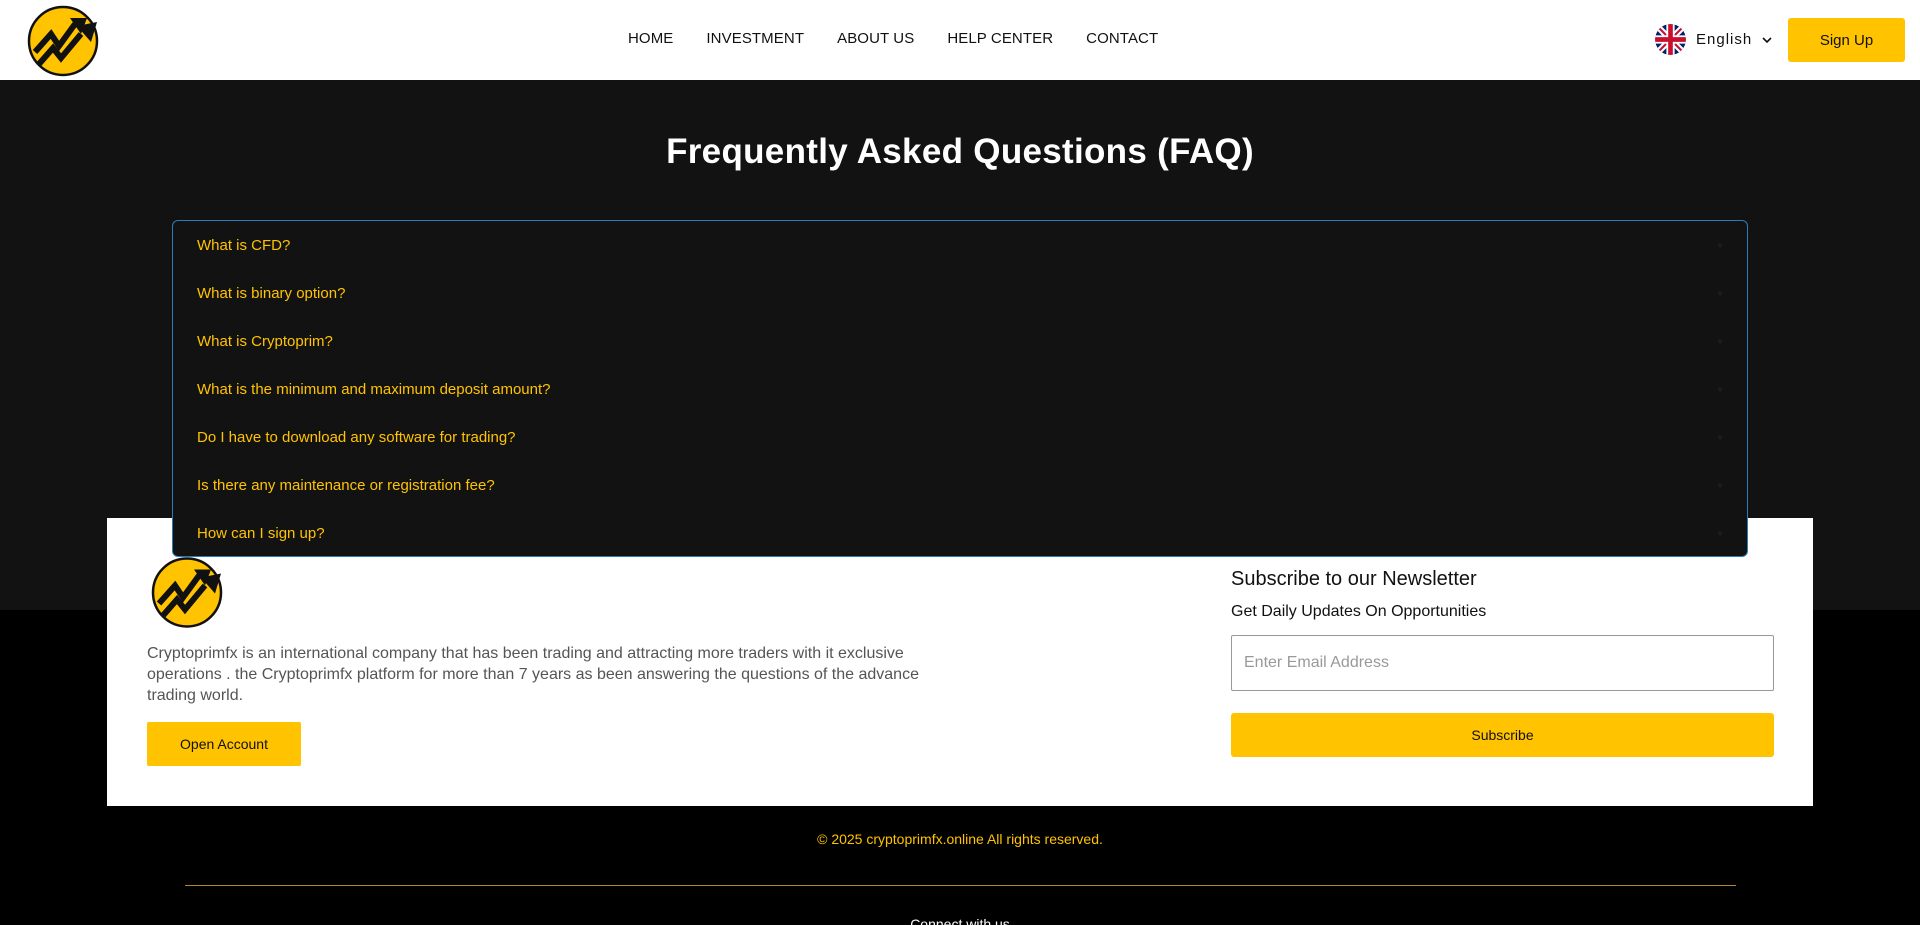 This screenshot has width=1920, height=925. What do you see at coordinates (271, 293) in the screenshot?
I see `faq-question: What is binary option?` at bounding box center [271, 293].